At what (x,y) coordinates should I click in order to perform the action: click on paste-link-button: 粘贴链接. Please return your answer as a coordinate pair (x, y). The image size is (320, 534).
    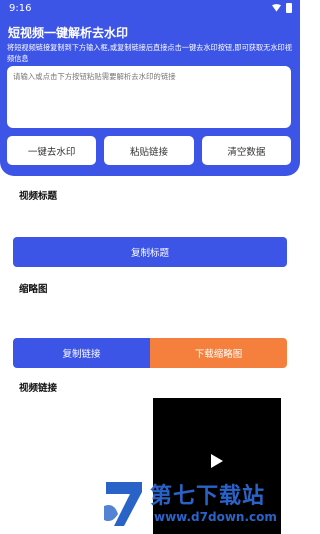
    Looking at the image, I should click on (149, 150).